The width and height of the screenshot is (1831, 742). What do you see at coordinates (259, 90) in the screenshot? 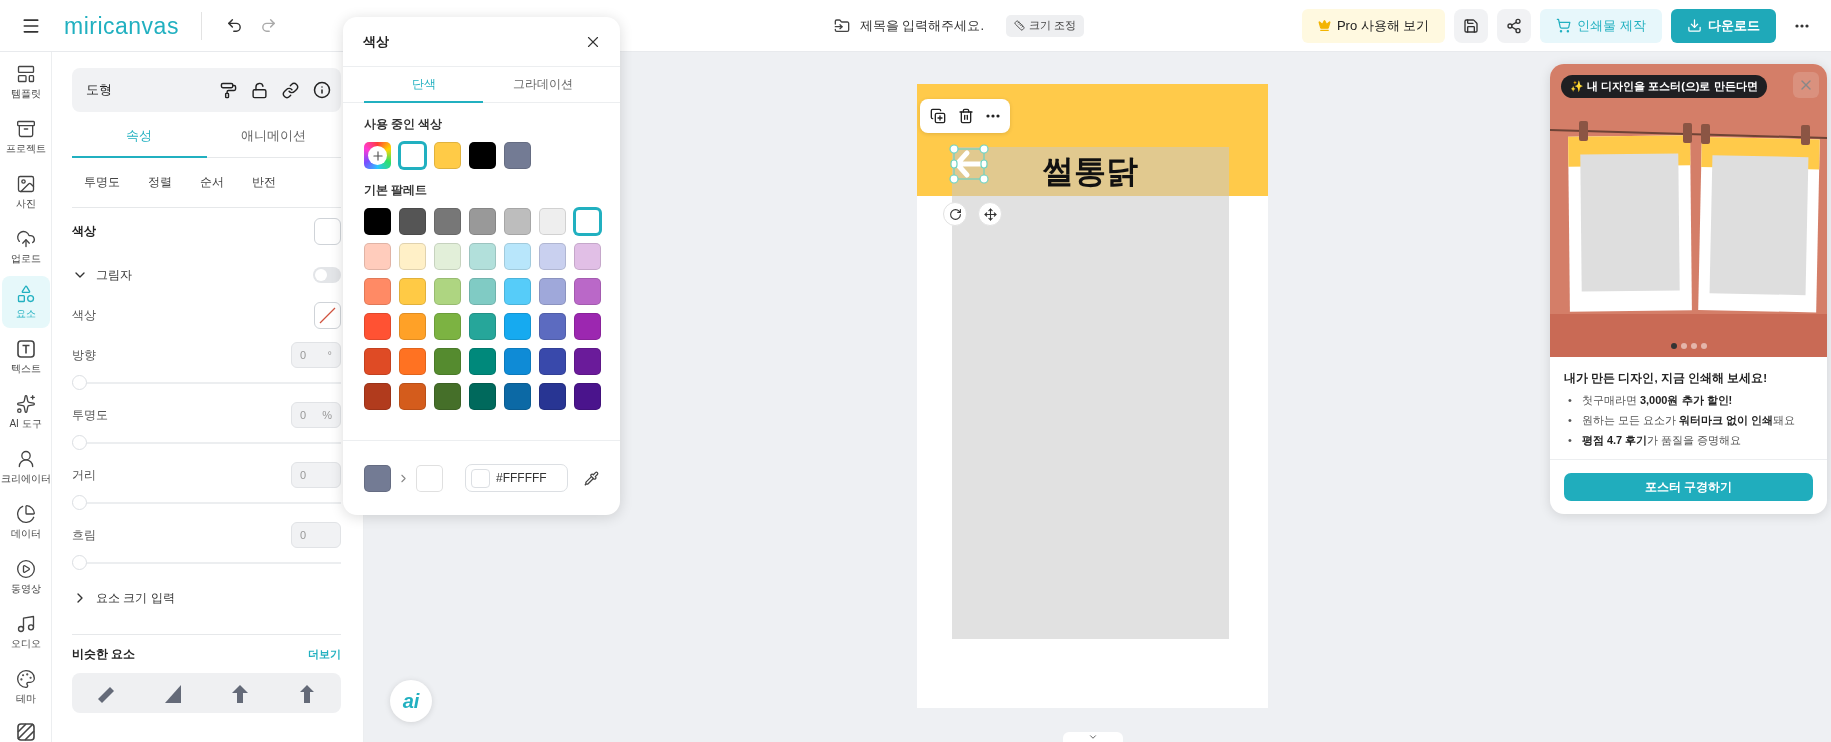
I see `lock-icon` at bounding box center [259, 90].